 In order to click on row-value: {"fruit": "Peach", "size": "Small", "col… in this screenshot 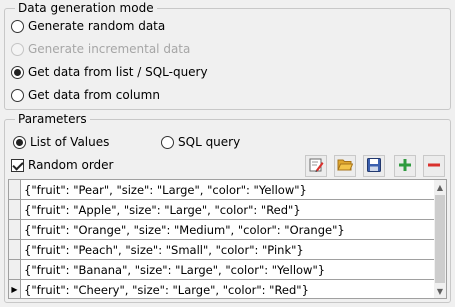, I will do `click(162, 250)`.